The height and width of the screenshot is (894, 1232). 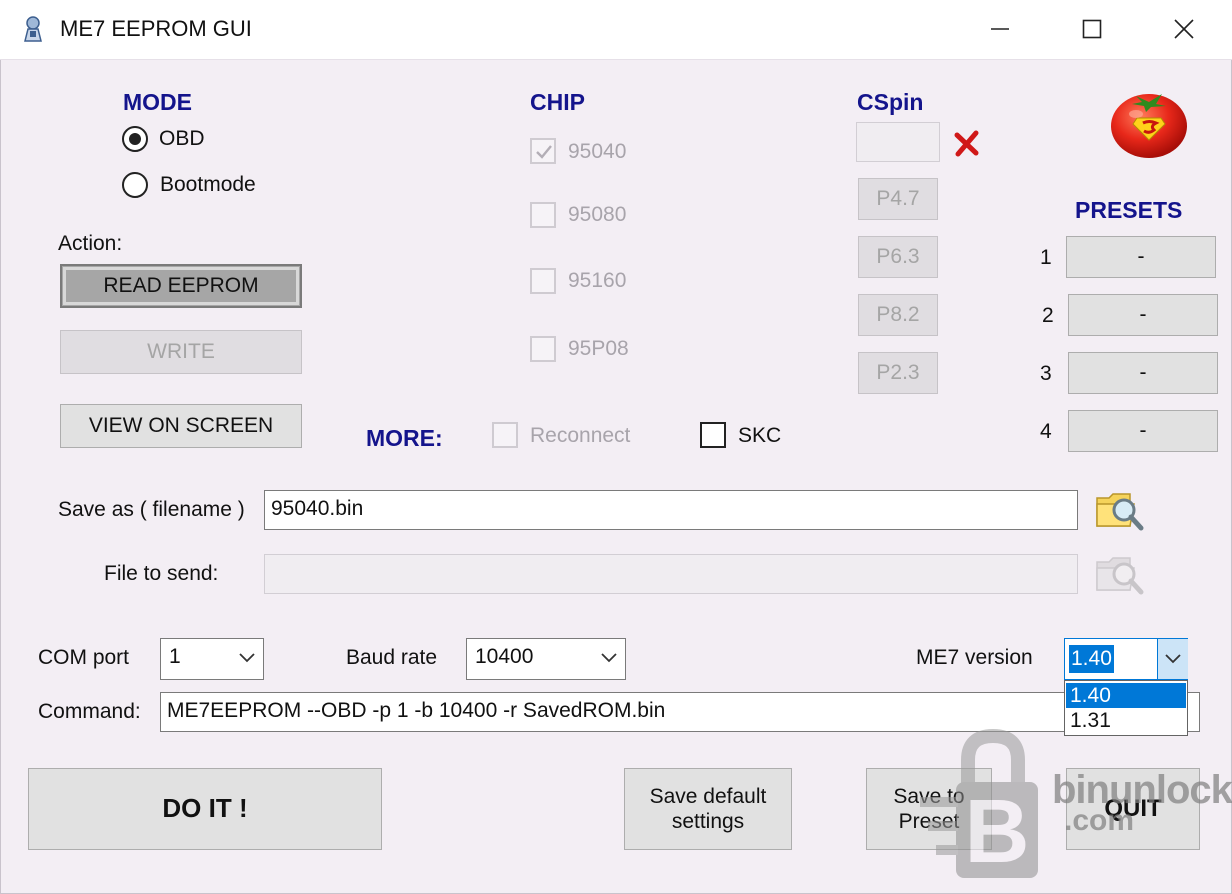 What do you see at coordinates (759, 436) in the screenshot?
I see `skc-label: SKC` at bounding box center [759, 436].